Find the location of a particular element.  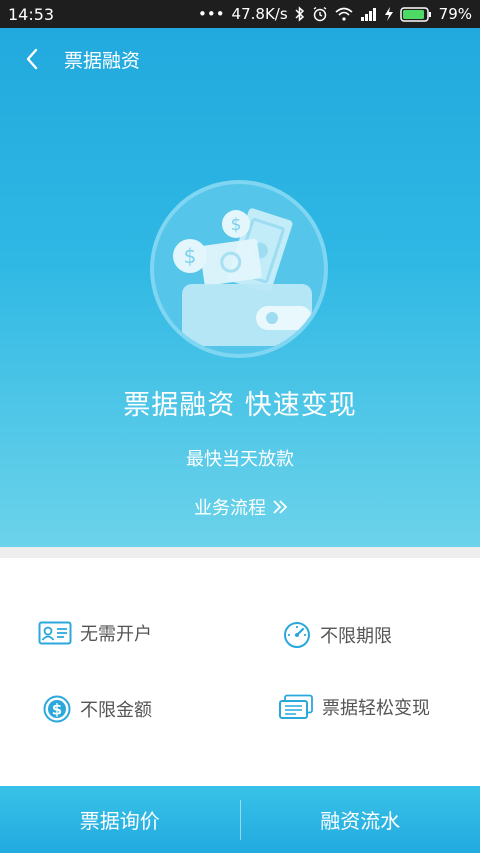

hero-subtitle: 最快当天放款 is located at coordinates (240, 459).